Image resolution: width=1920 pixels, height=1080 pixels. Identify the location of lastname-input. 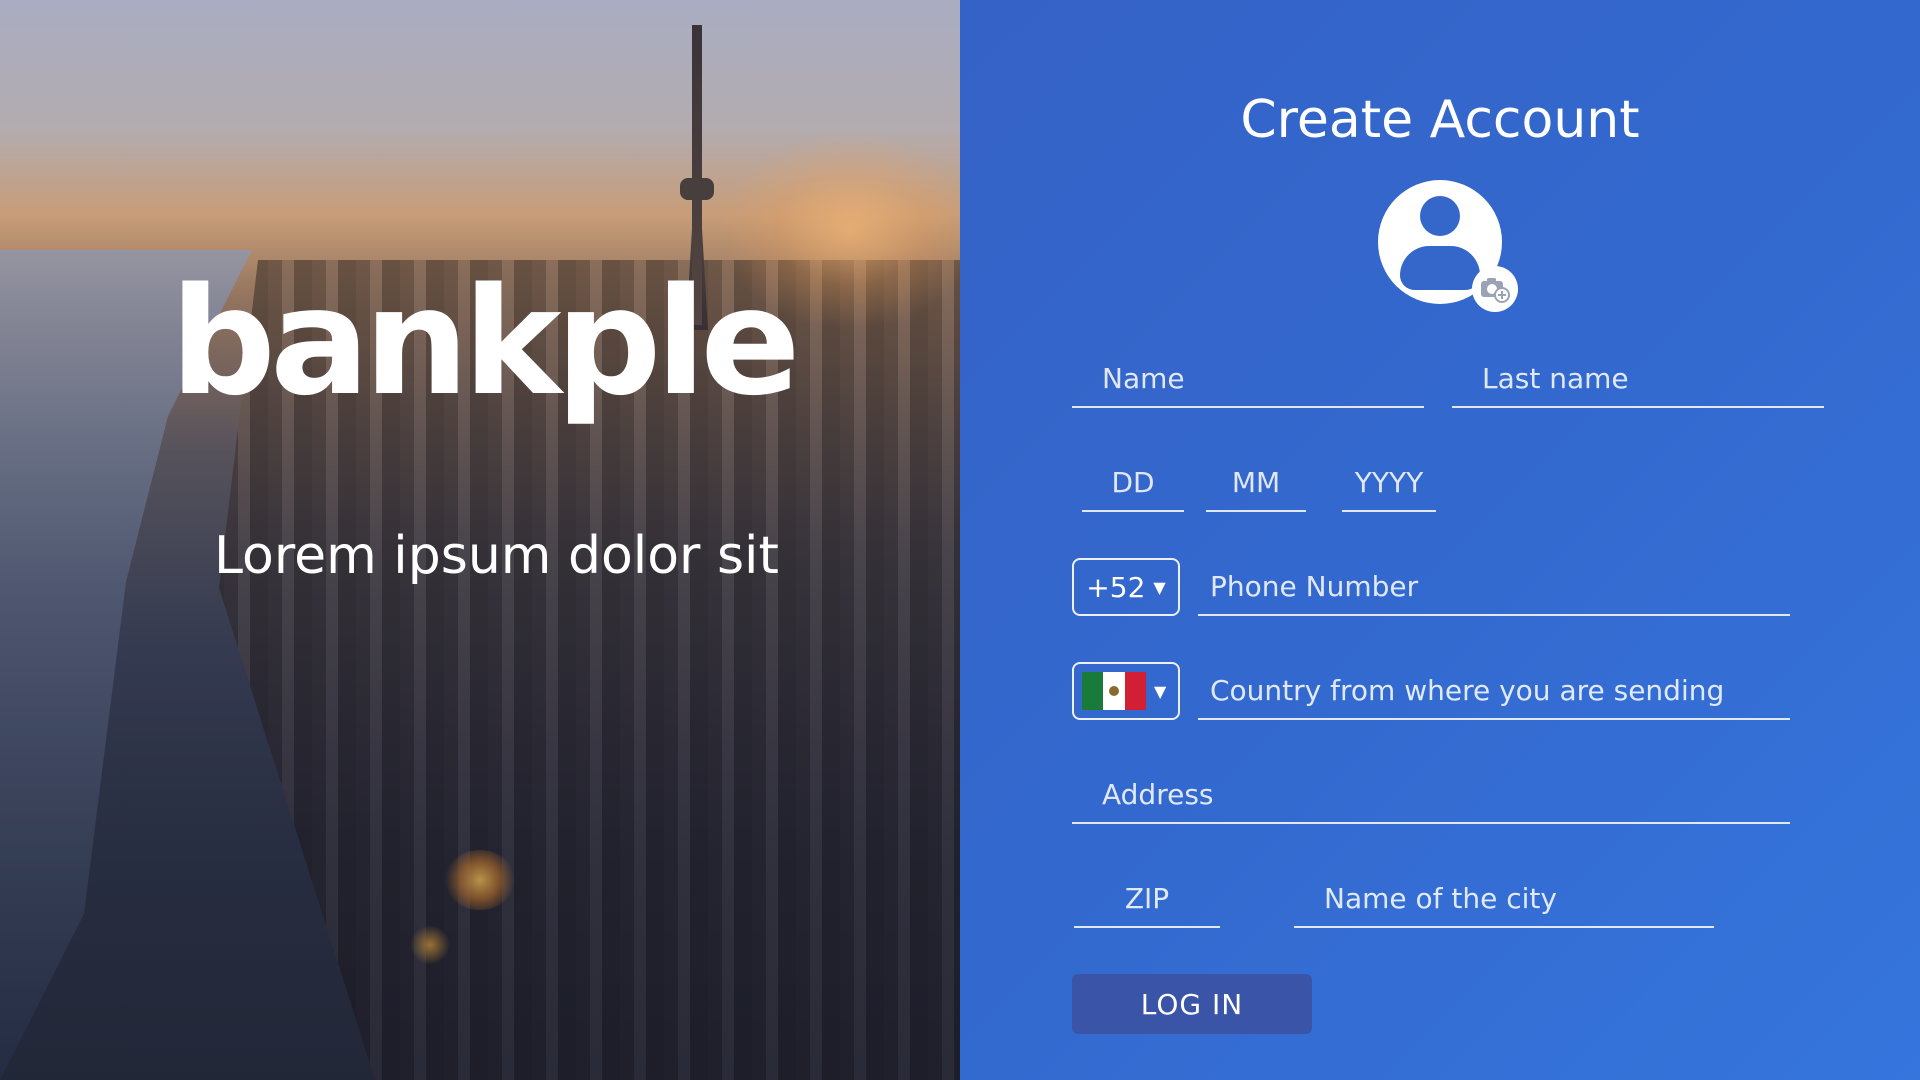
(1638, 382).